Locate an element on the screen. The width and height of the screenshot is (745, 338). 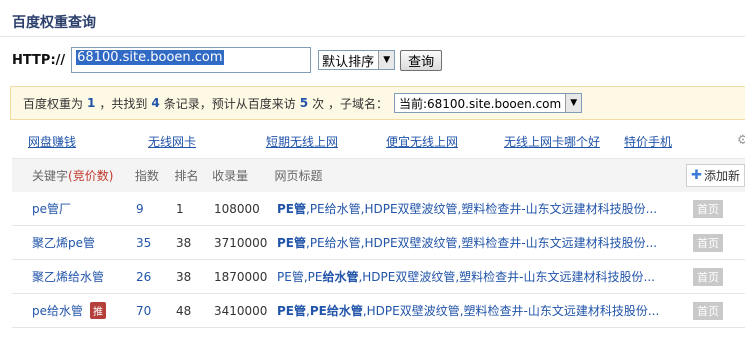
visit-count: 5 is located at coordinates (304, 103).